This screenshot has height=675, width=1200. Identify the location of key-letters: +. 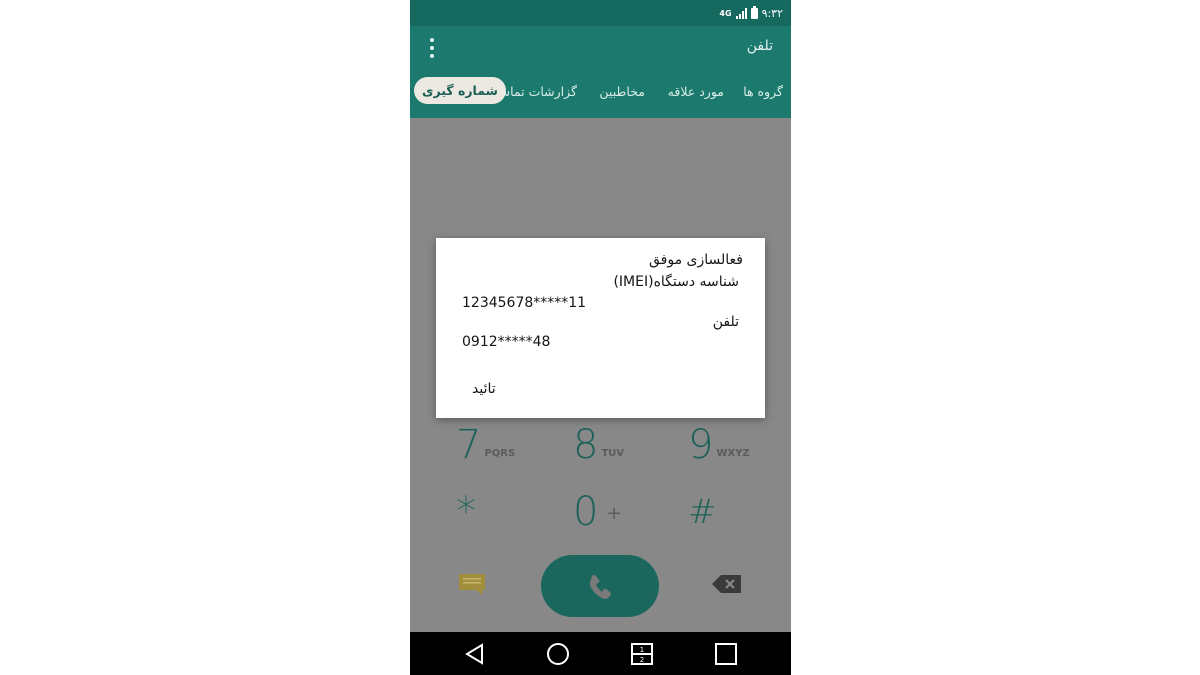
(614, 513).